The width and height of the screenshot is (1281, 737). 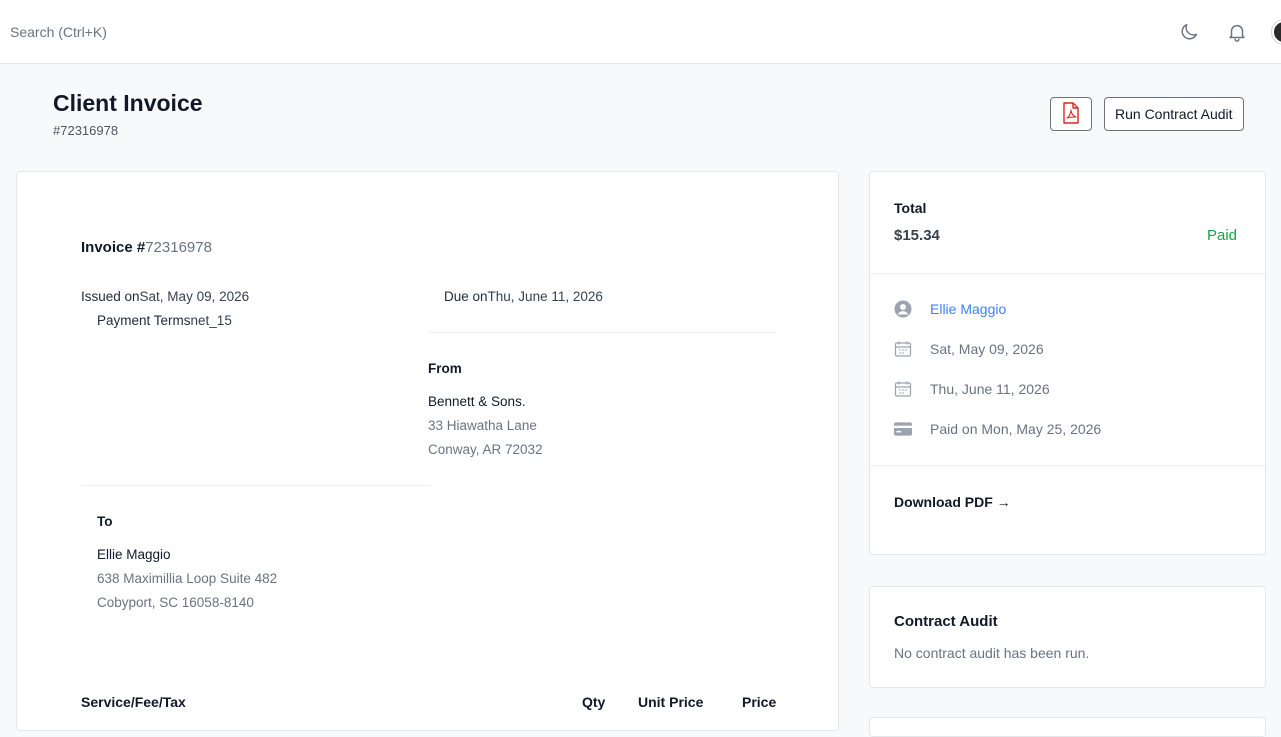 What do you see at coordinates (1189, 32) in the screenshot?
I see `moon-icon` at bounding box center [1189, 32].